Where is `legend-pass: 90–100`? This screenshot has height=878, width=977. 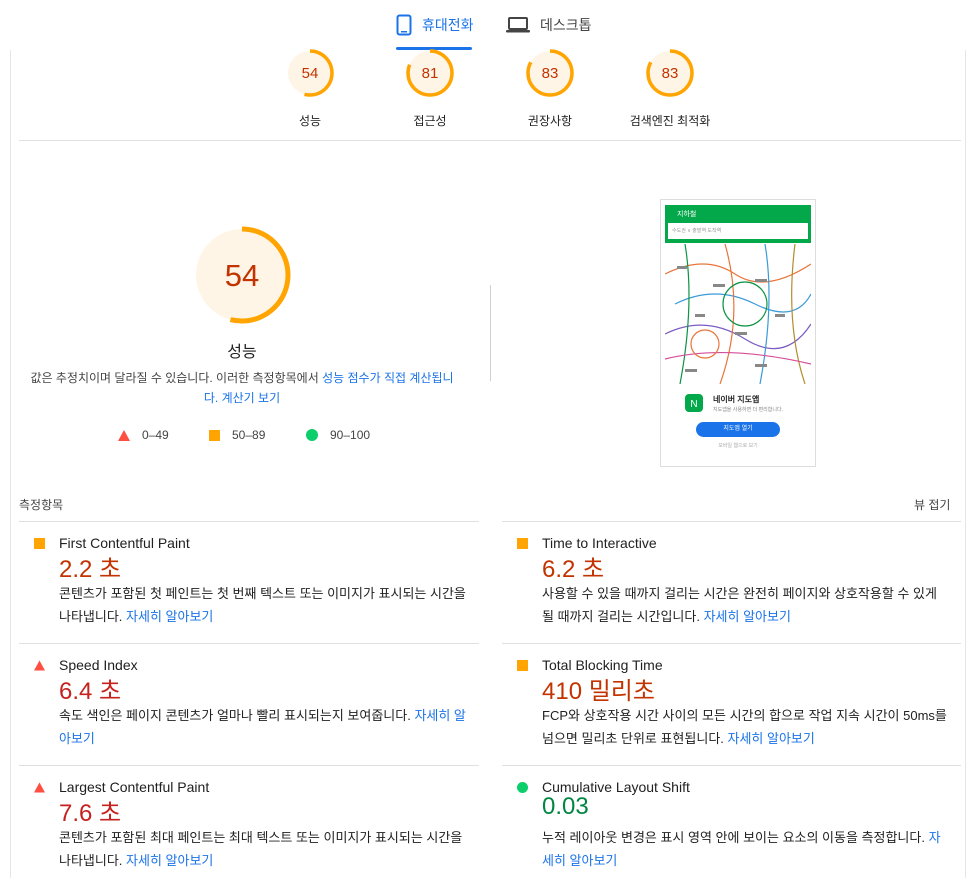
legend-pass: 90–100 is located at coordinates (338, 435).